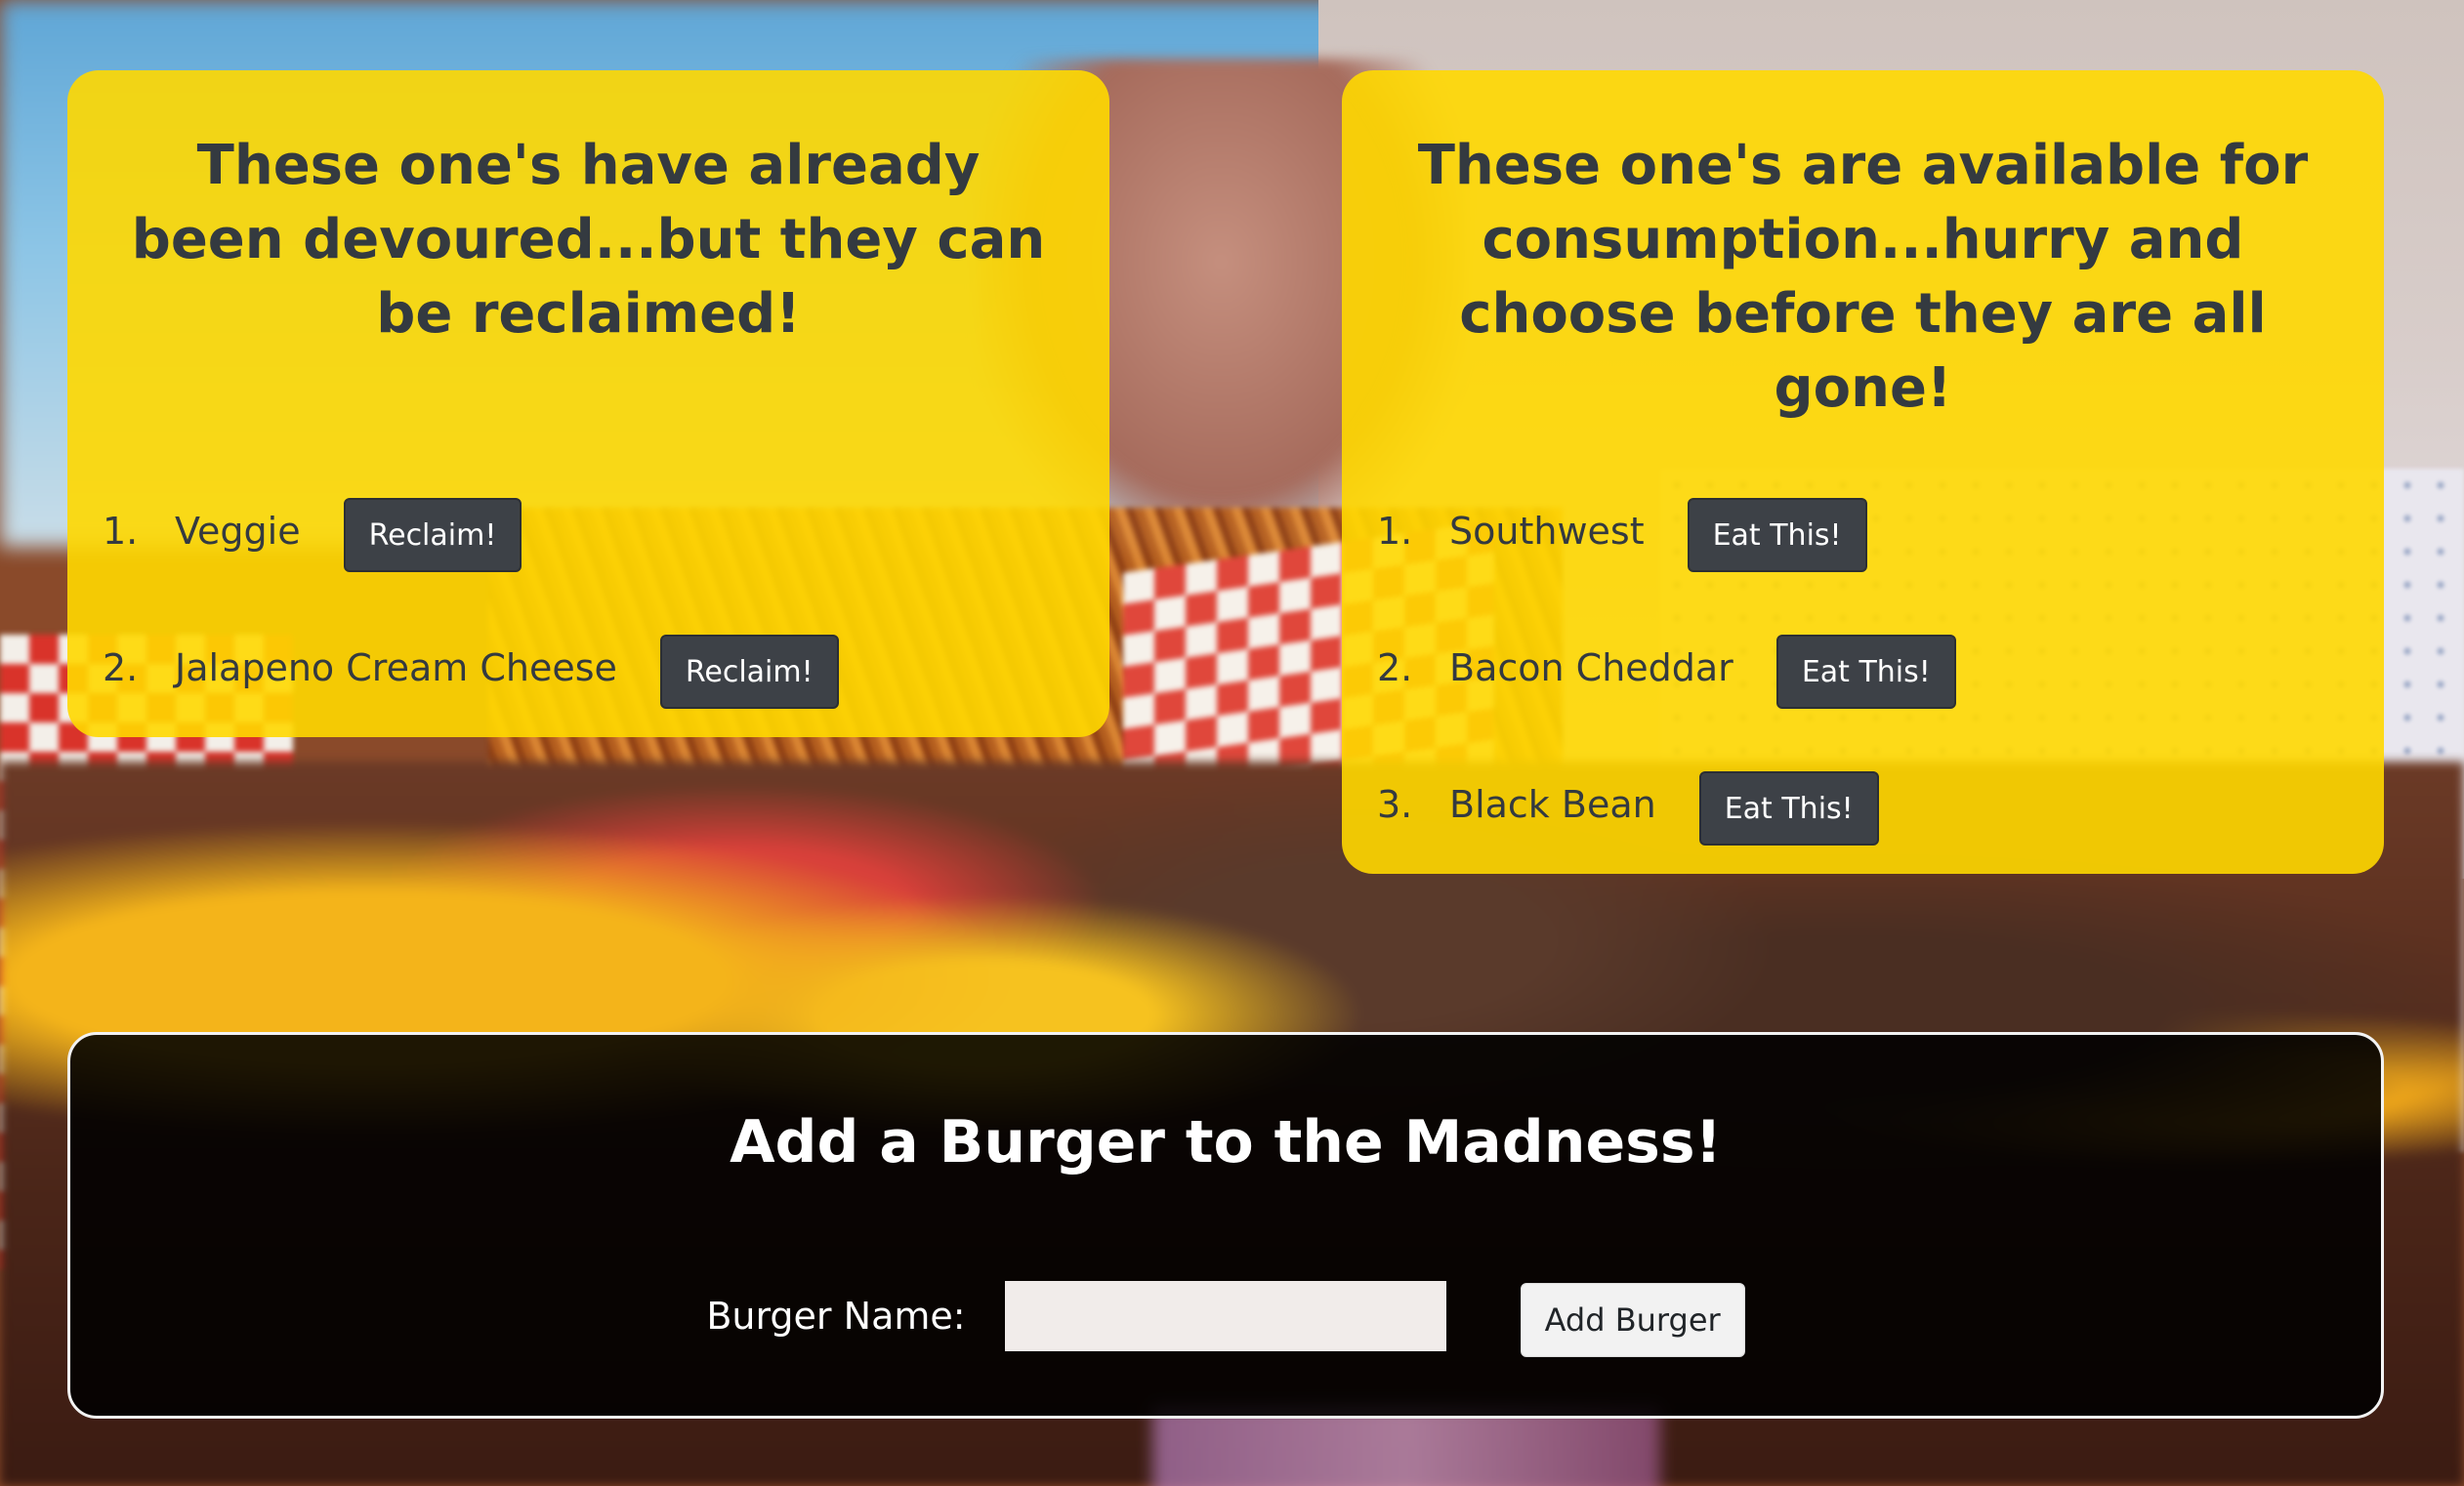 The image size is (2464, 1486). What do you see at coordinates (1547, 531) in the screenshot?
I see `burger-name: Southwest` at bounding box center [1547, 531].